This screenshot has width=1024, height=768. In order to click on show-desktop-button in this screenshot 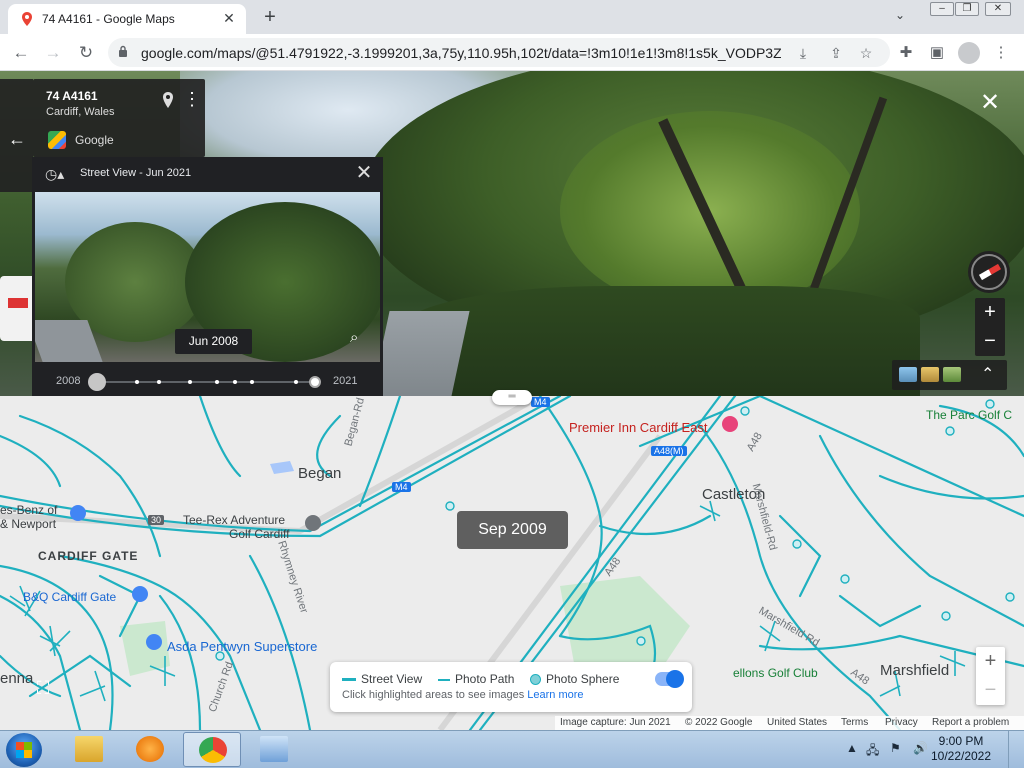, I will do `click(1016, 749)`.